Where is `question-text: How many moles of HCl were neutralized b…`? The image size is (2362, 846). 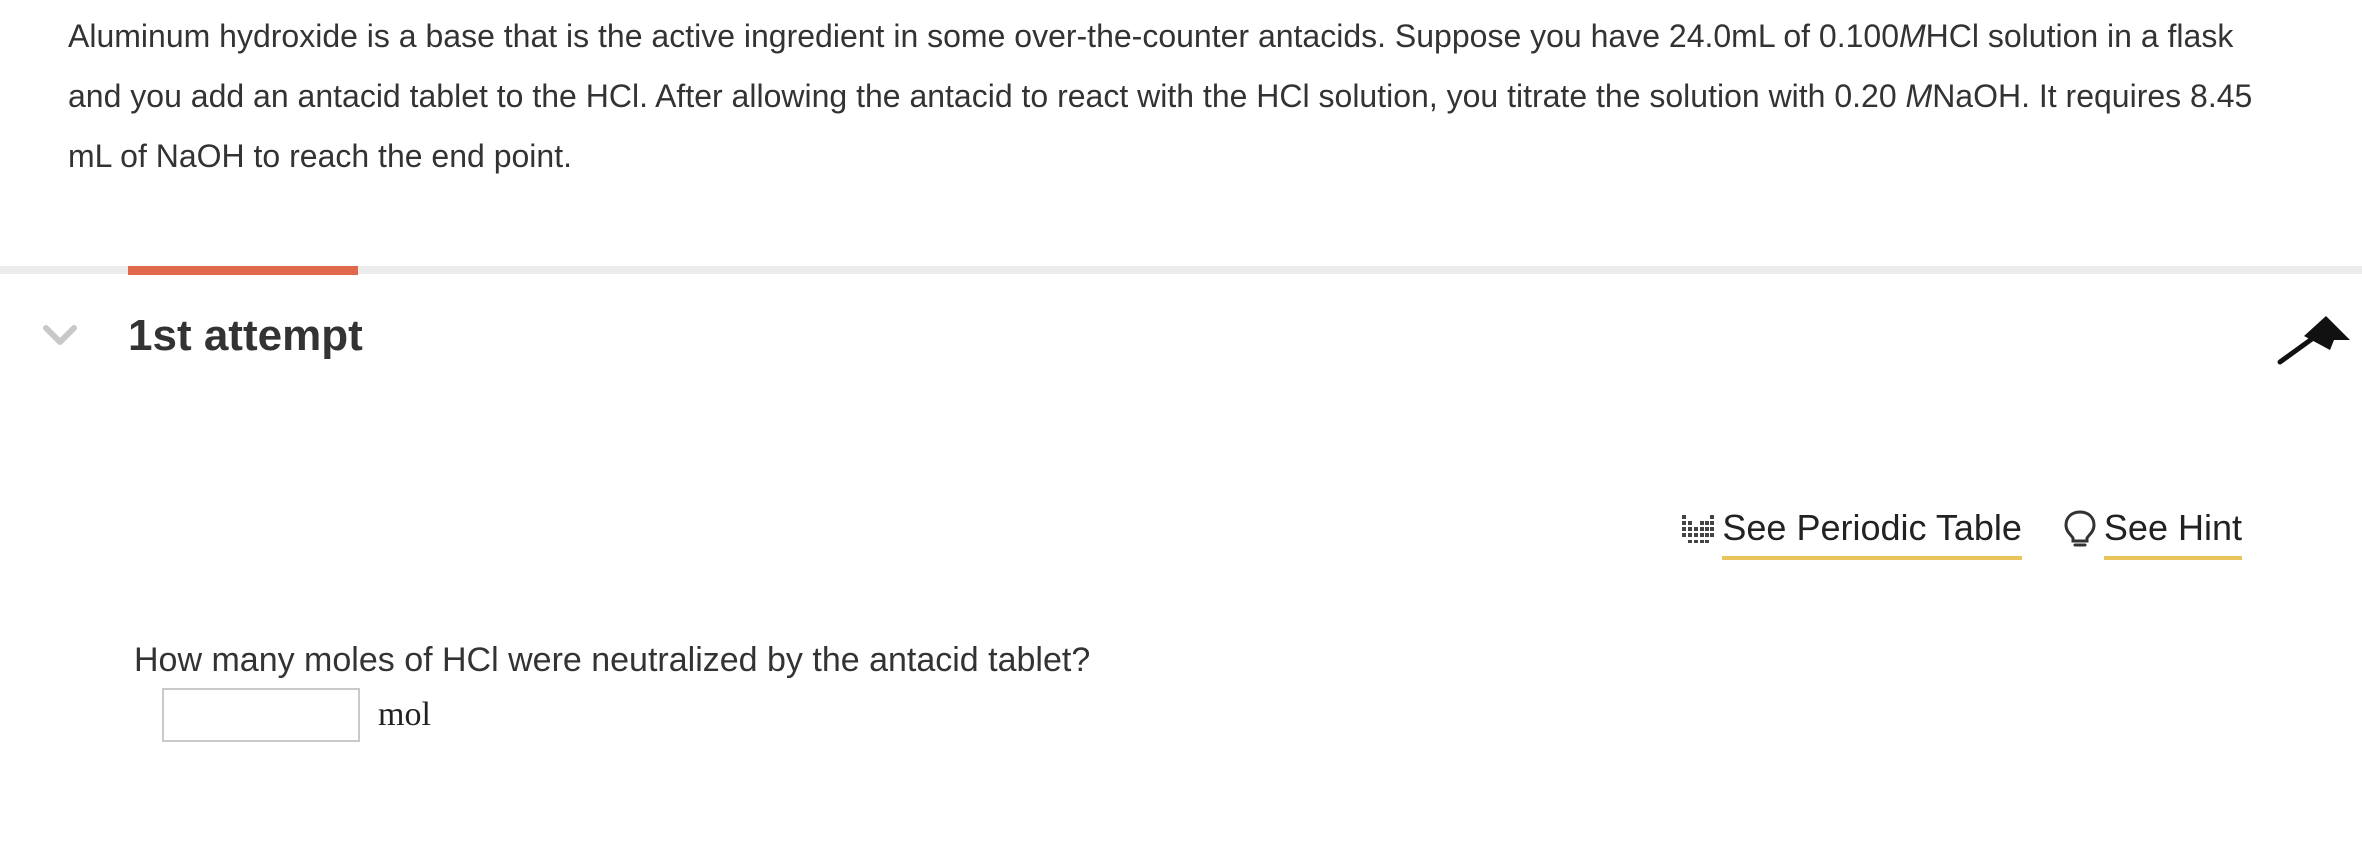
question-text: How many moles of HCl were neutralized b… is located at coordinates (612, 660).